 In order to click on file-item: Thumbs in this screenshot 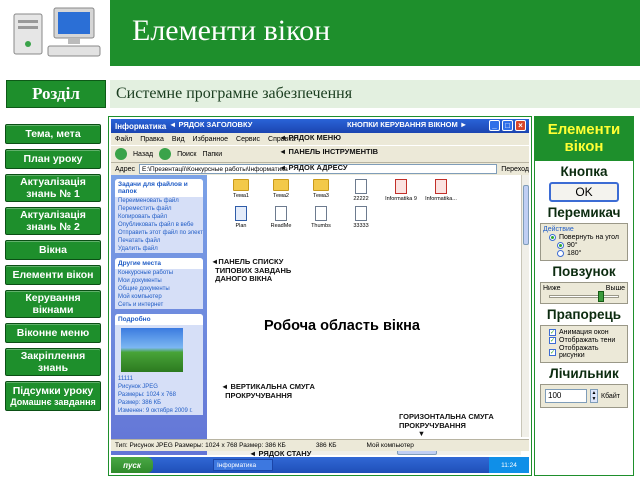, I will do `click(321, 217)`.